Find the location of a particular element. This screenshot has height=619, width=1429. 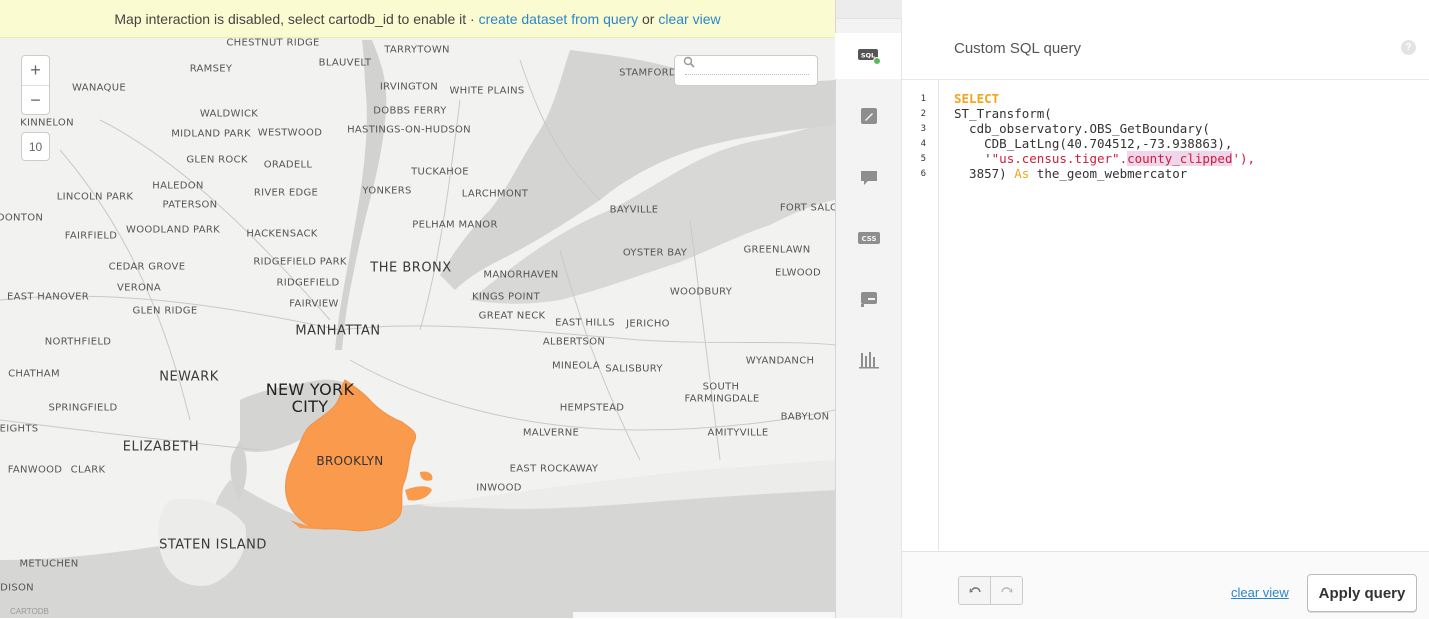

place-label: NORTHFIELD is located at coordinates (78, 342).